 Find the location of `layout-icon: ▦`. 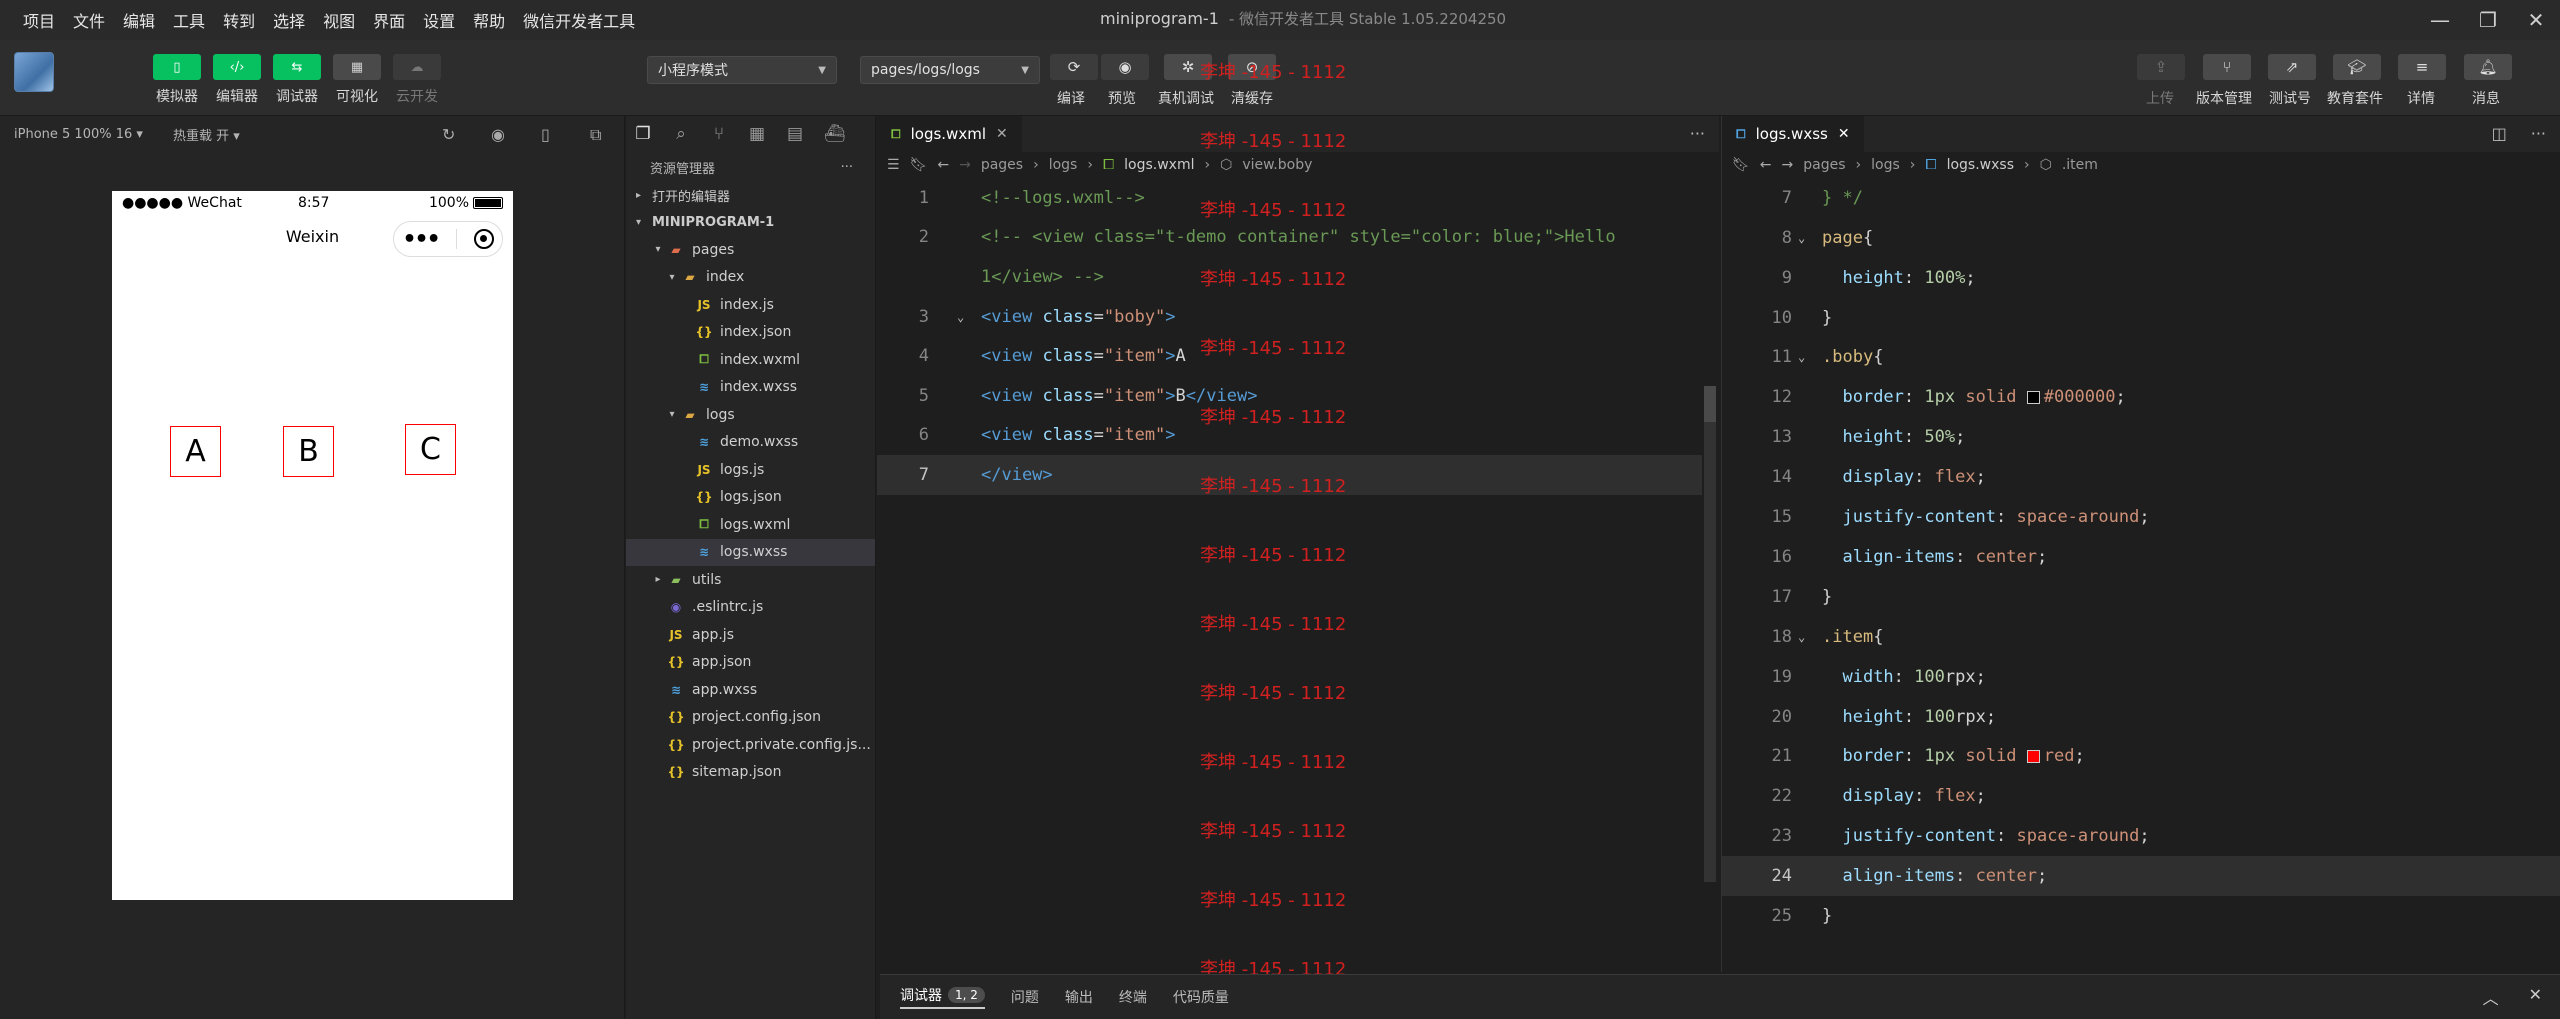

layout-icon: ▦ is located at coordinates (357, 67).